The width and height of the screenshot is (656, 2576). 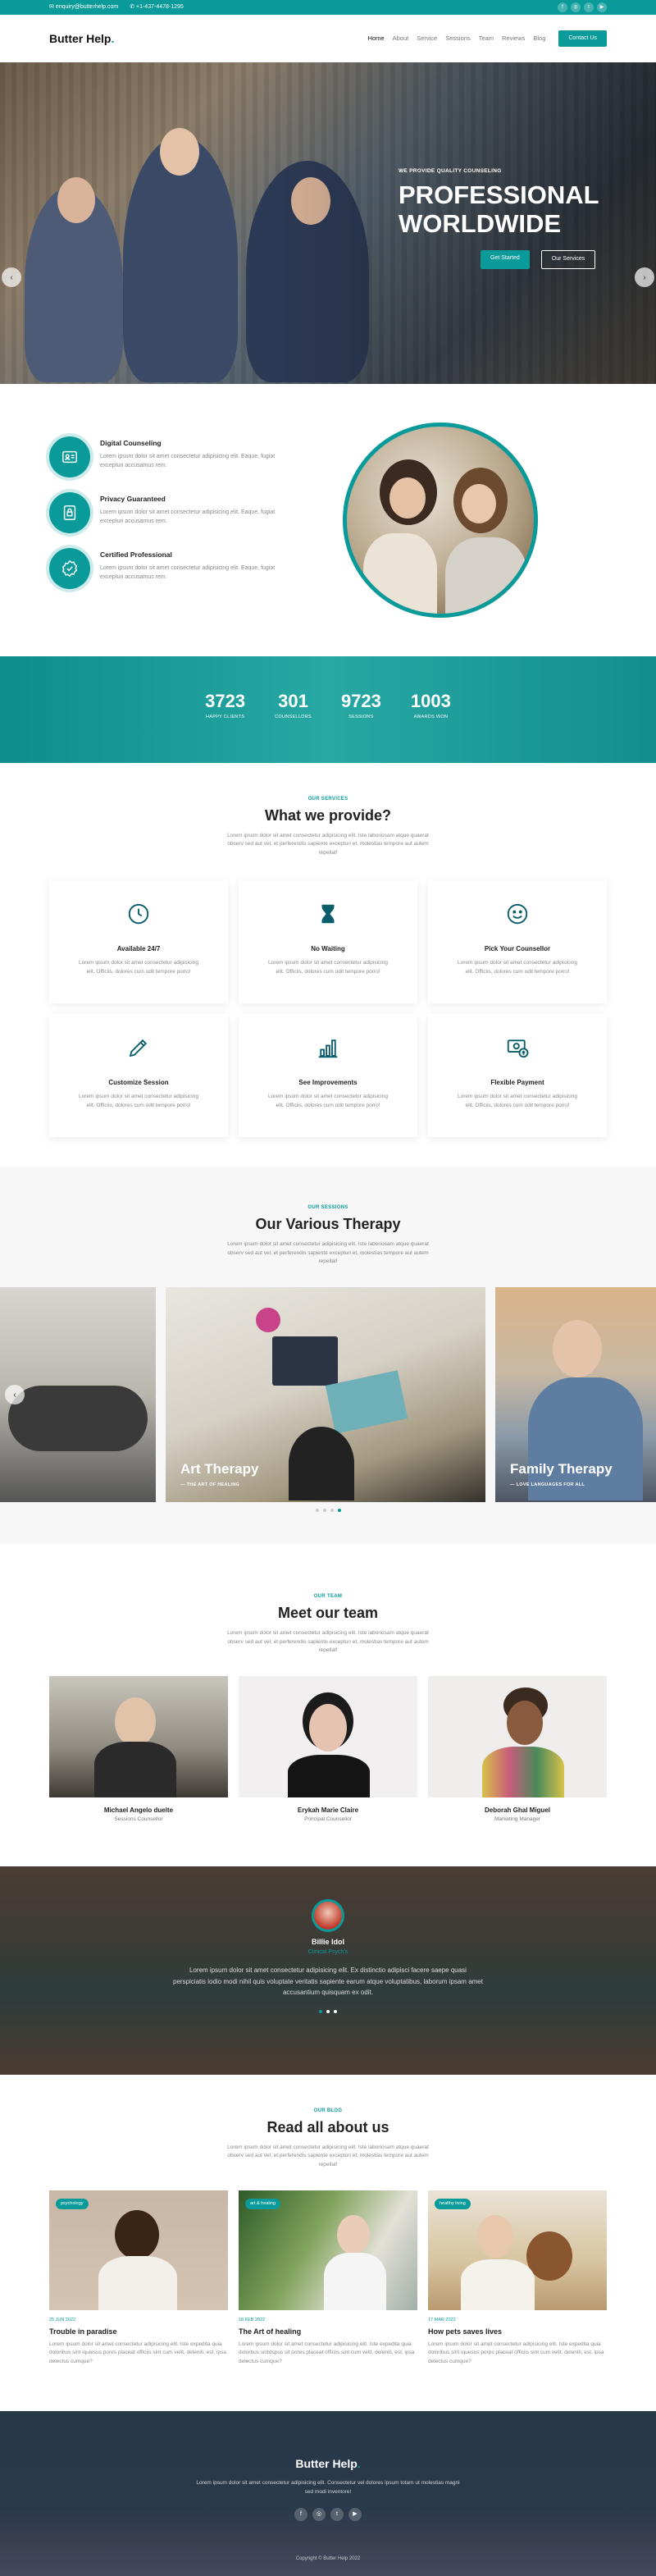 What do you see at coordinates (517, 2332) in the screenshot?
I see `blog-title: How pets saves lives` at bounding box center [517, 2332].